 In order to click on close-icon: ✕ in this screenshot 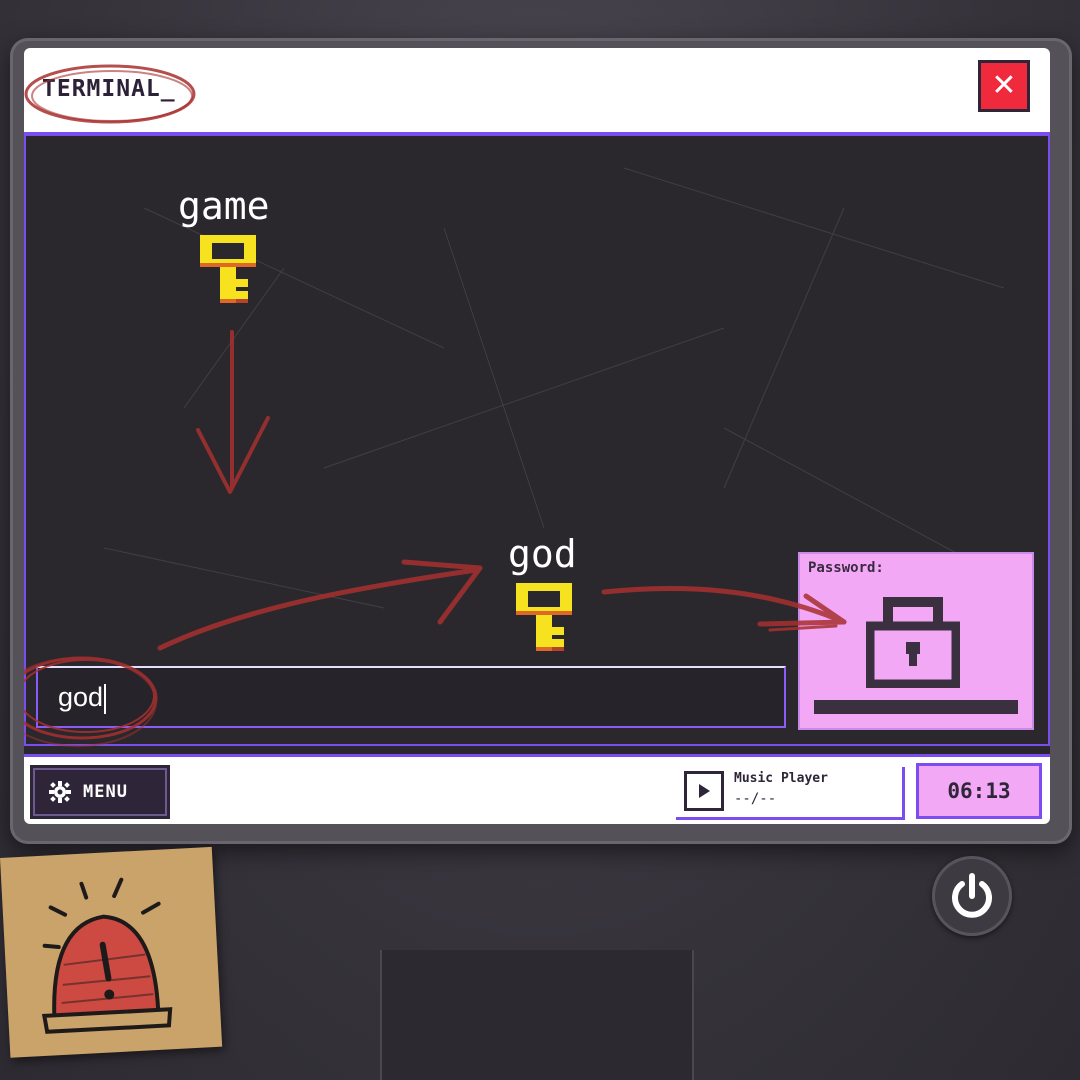, I will do `click(1004, 86)`.